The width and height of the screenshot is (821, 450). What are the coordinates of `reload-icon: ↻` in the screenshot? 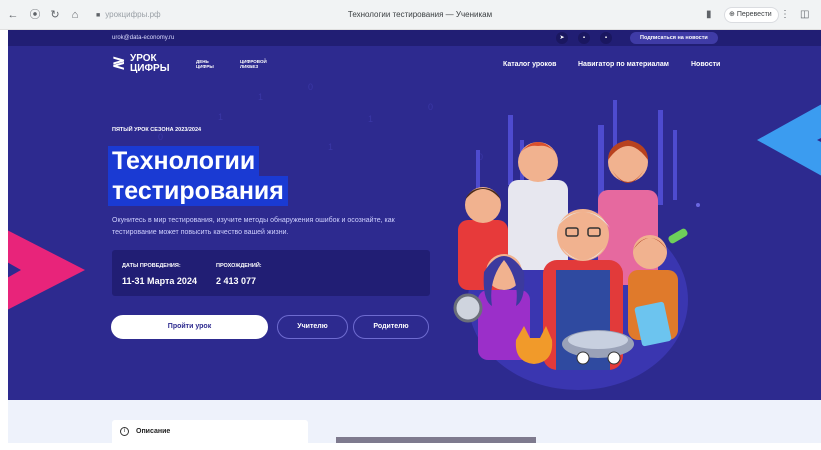 It's located at (55, 15).